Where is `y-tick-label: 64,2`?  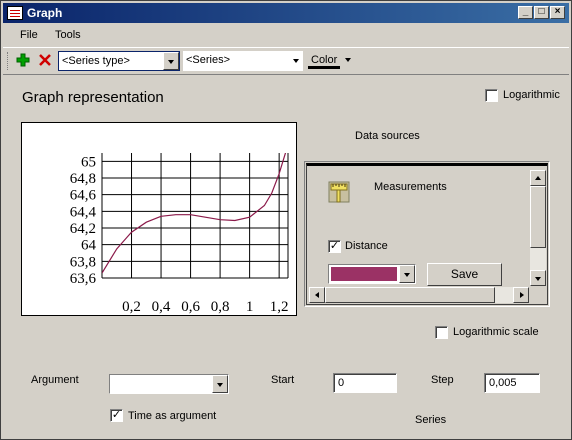 y-tick-label: 64,2 is located at coordinates (83, 229).